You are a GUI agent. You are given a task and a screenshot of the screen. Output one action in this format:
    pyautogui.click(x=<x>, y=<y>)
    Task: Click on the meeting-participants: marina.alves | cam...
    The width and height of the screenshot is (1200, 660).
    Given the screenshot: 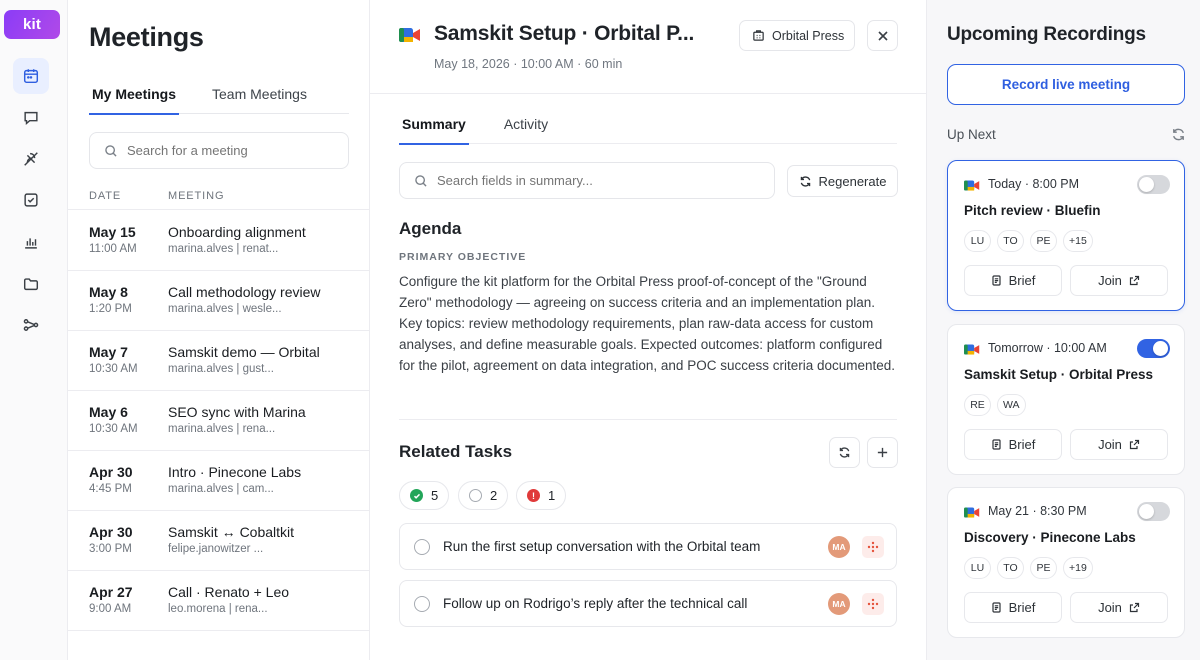 What is the action you would take?
    pyautogui.click(x=221, y=489)
    